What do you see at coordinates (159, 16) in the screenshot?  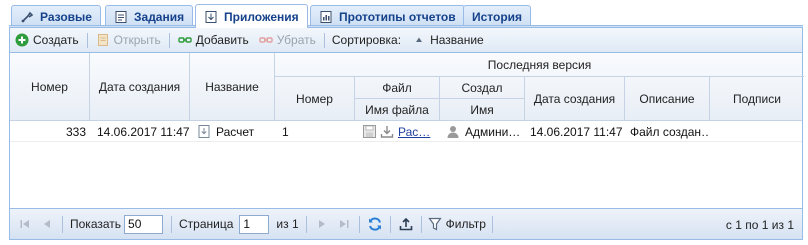 I see `tab-label: Задания` at bounding box center [159, 16].